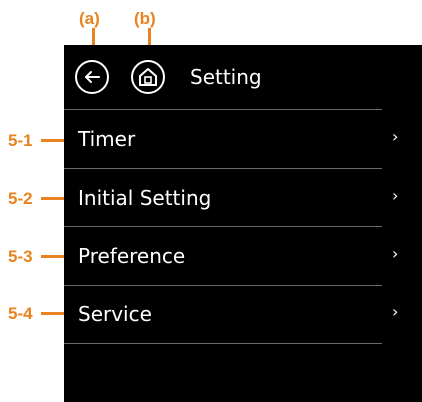 The width and height of the screenshot is (422, 402). I want to click on menu-item-service: Service ›, so click(234, 314).